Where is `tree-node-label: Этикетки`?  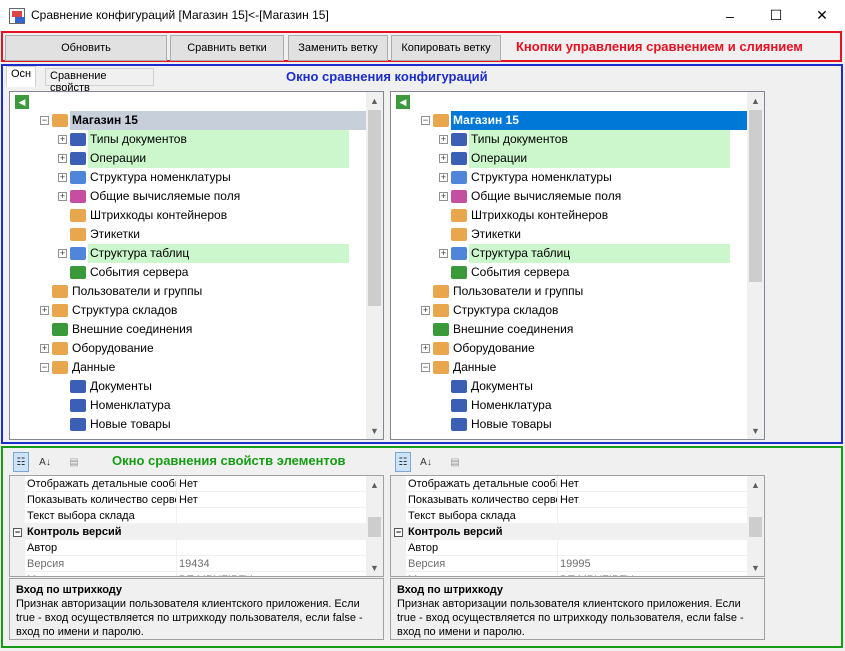
tree-node-label: Этикетки is located at coordinates (116, 234).